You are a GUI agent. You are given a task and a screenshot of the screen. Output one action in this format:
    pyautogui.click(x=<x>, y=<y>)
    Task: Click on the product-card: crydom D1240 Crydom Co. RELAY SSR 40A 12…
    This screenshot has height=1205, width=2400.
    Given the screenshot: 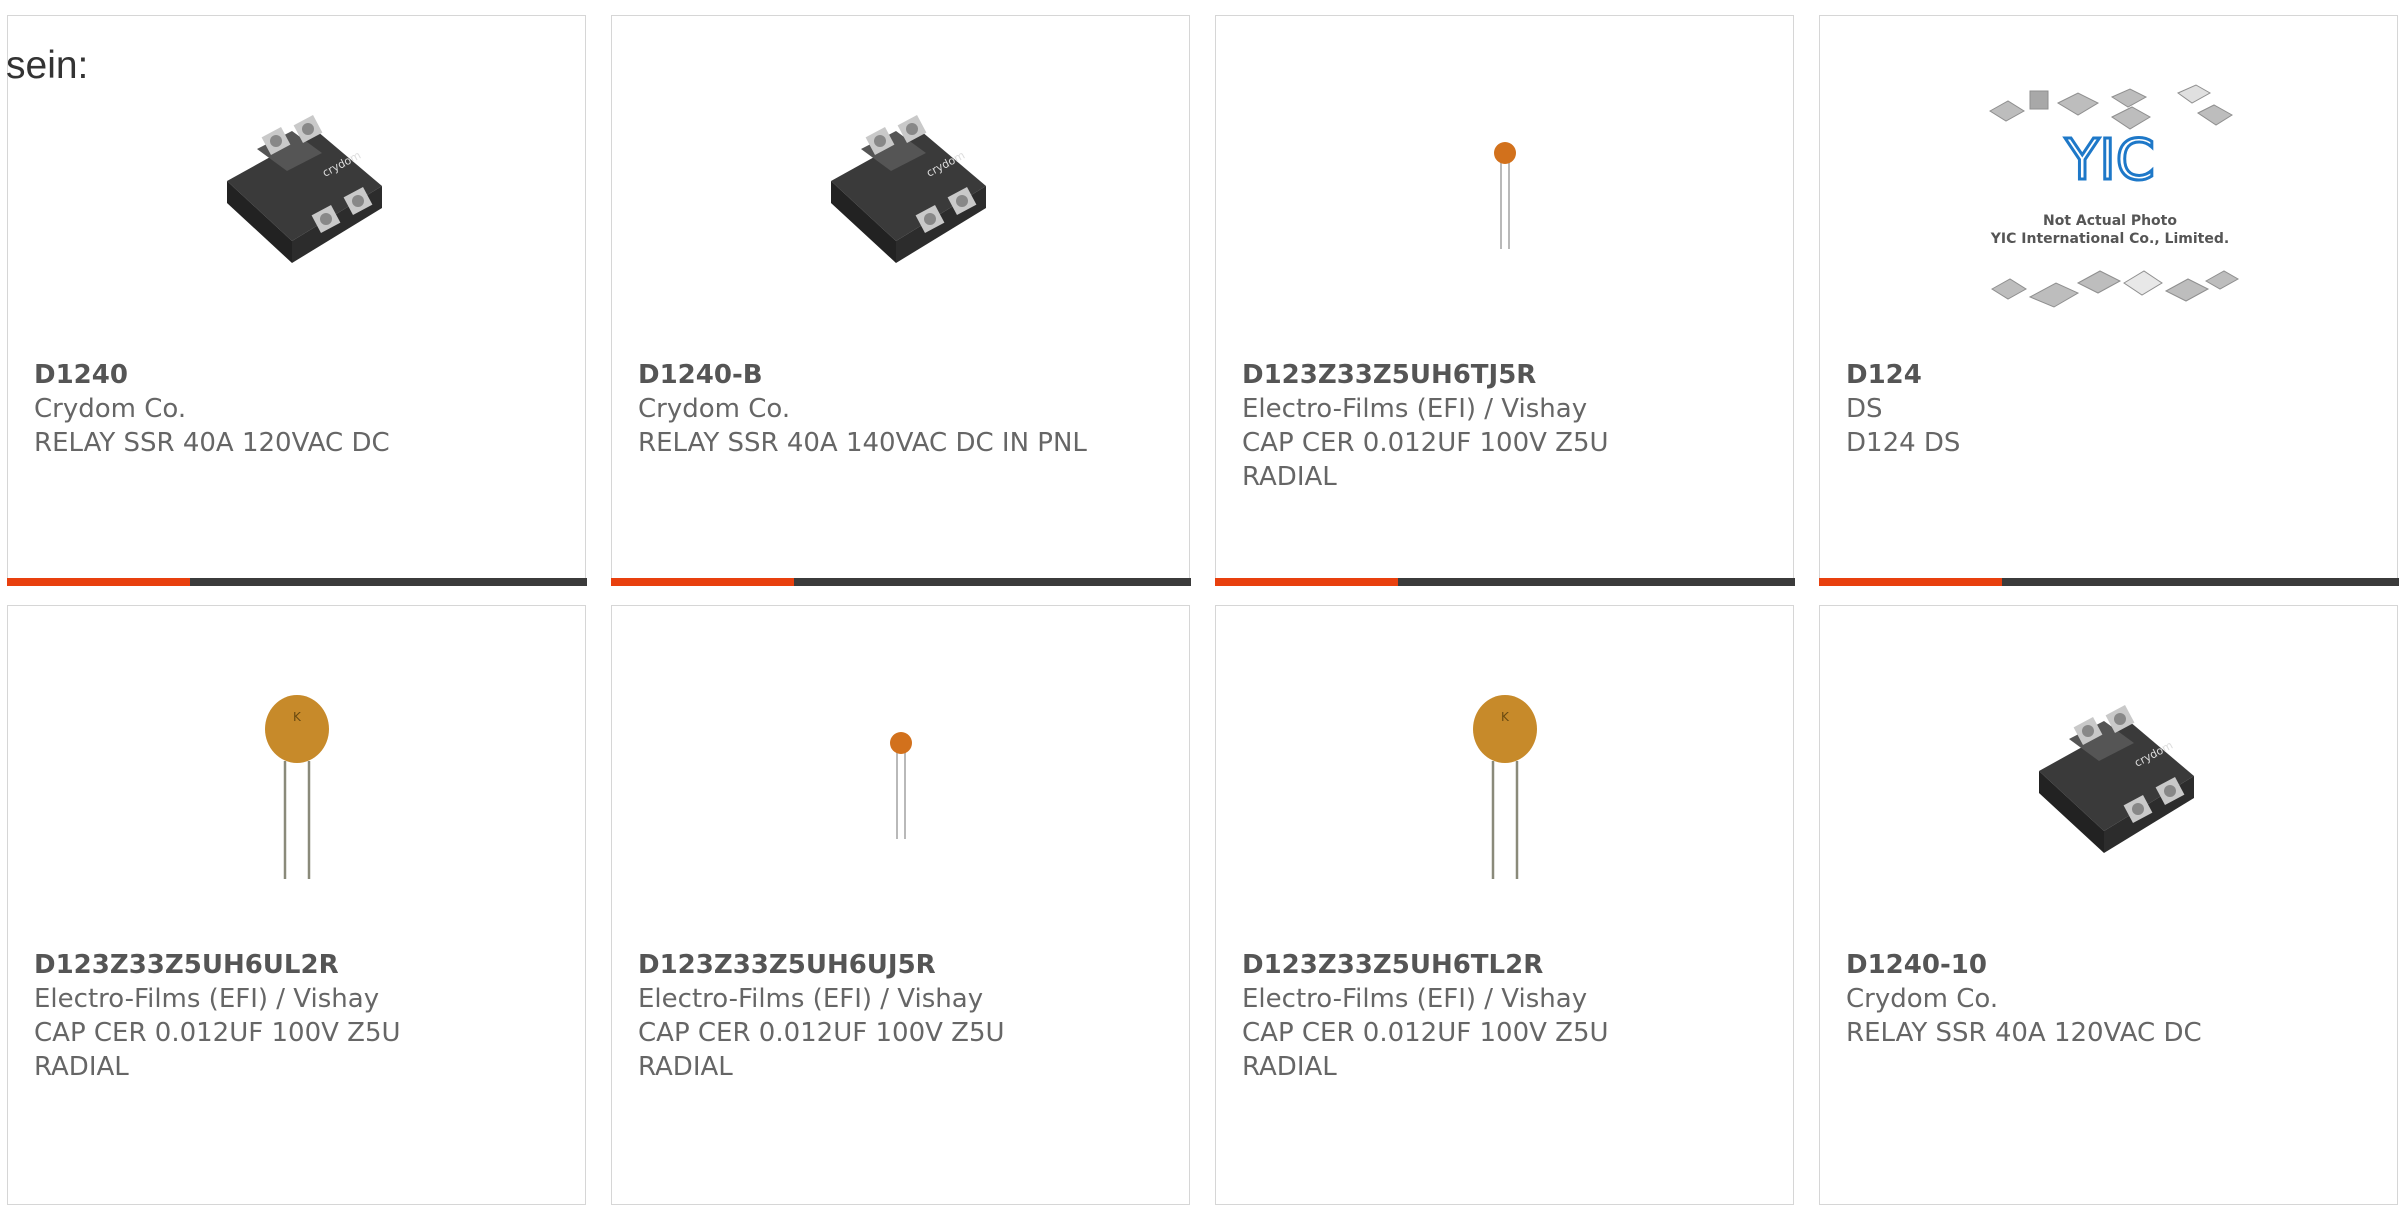 What is the action you would take?
    pyautogui.click(x=296, y=300)
    